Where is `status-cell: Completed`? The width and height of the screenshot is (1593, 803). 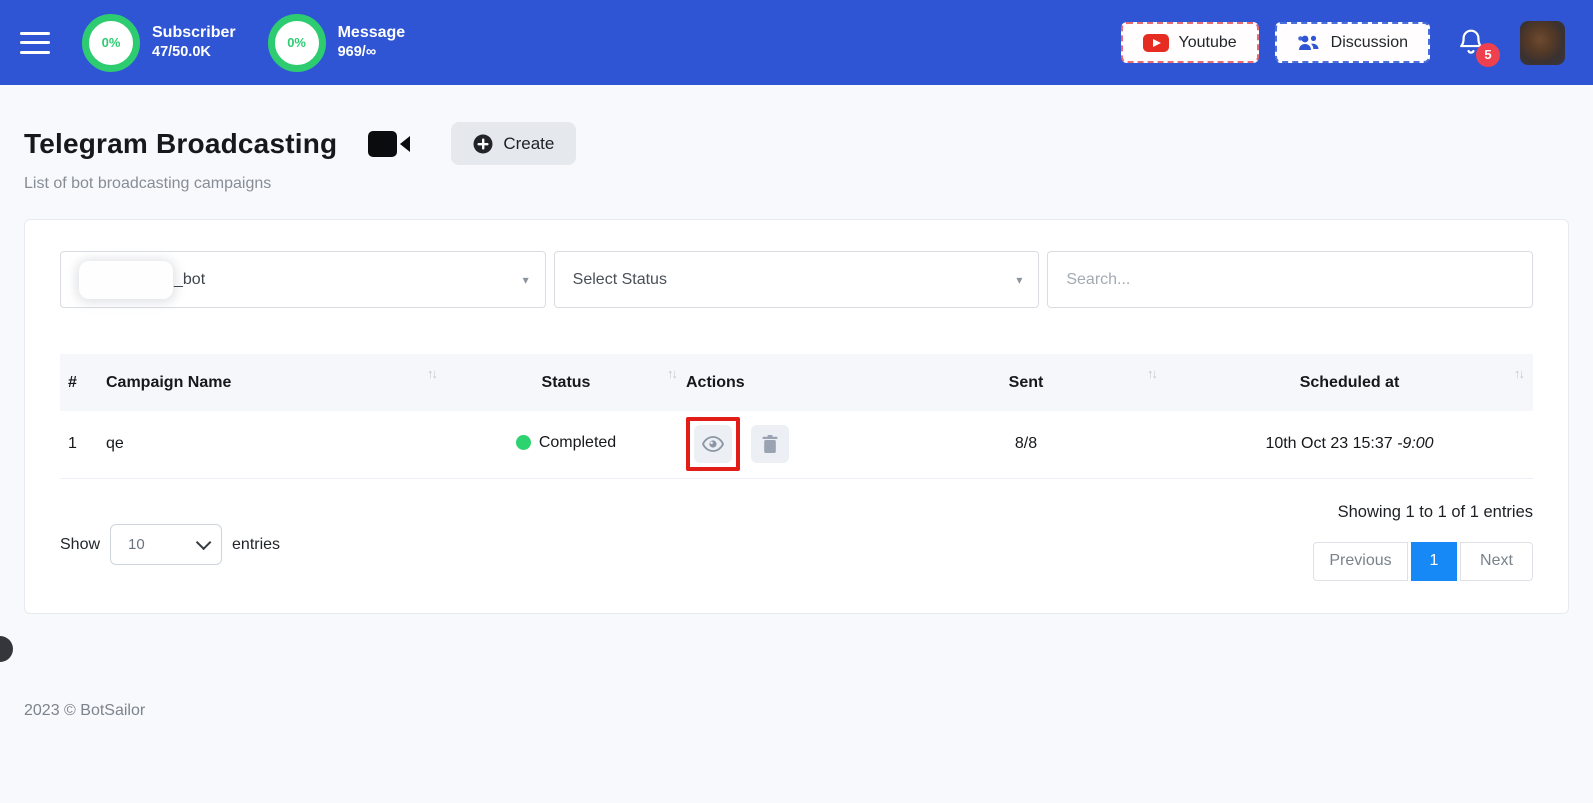 status-cell: Completed is located at coordinates (566, 445).